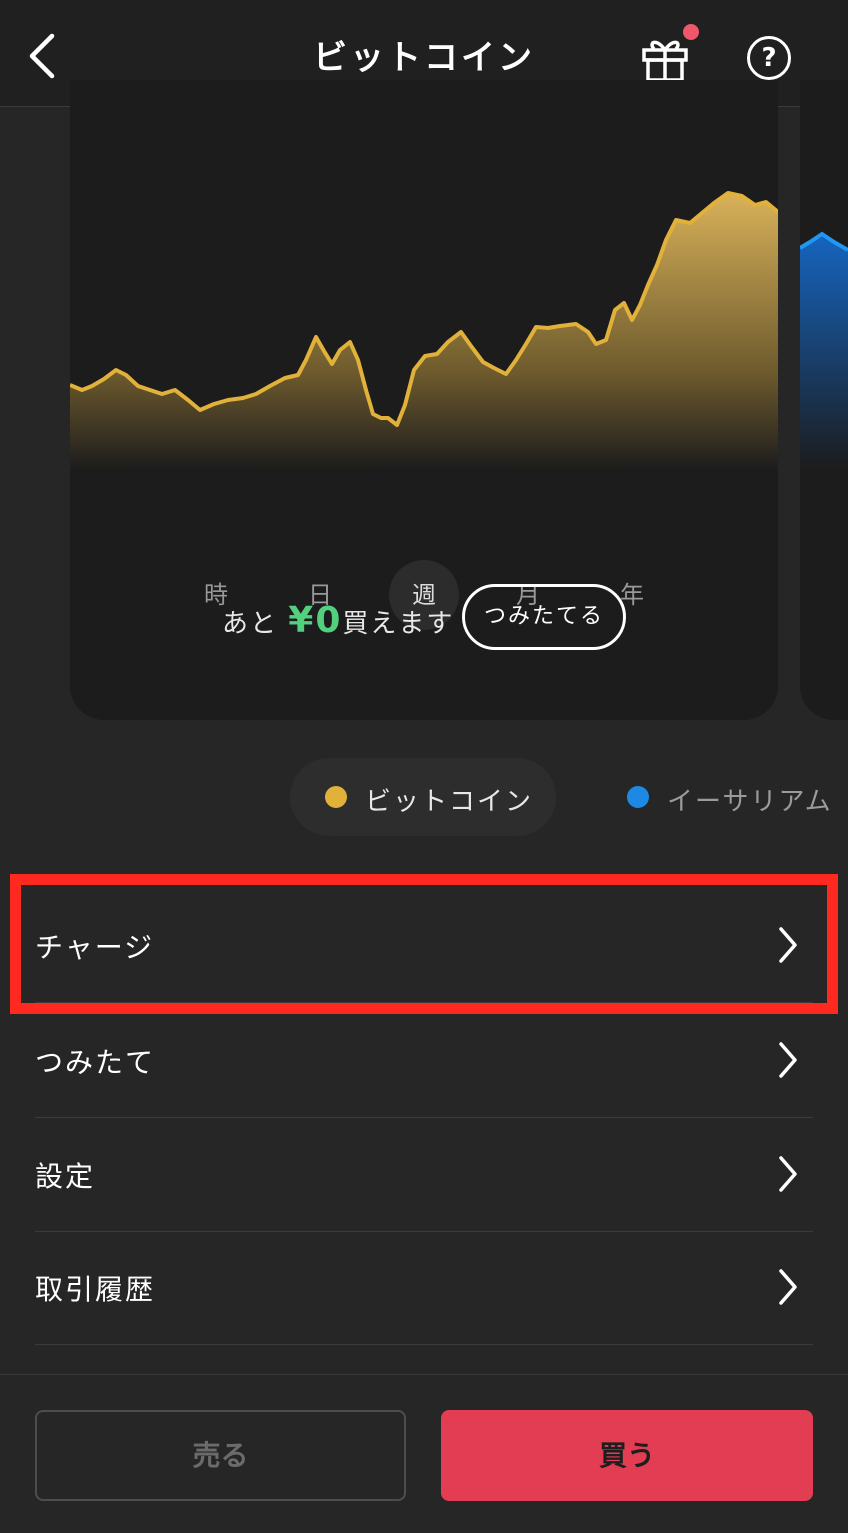  What do you see at coordinates (398, 624) in the screenshot?
I see `purchase-suffix: 買えます` at bounding box center [398, 624].